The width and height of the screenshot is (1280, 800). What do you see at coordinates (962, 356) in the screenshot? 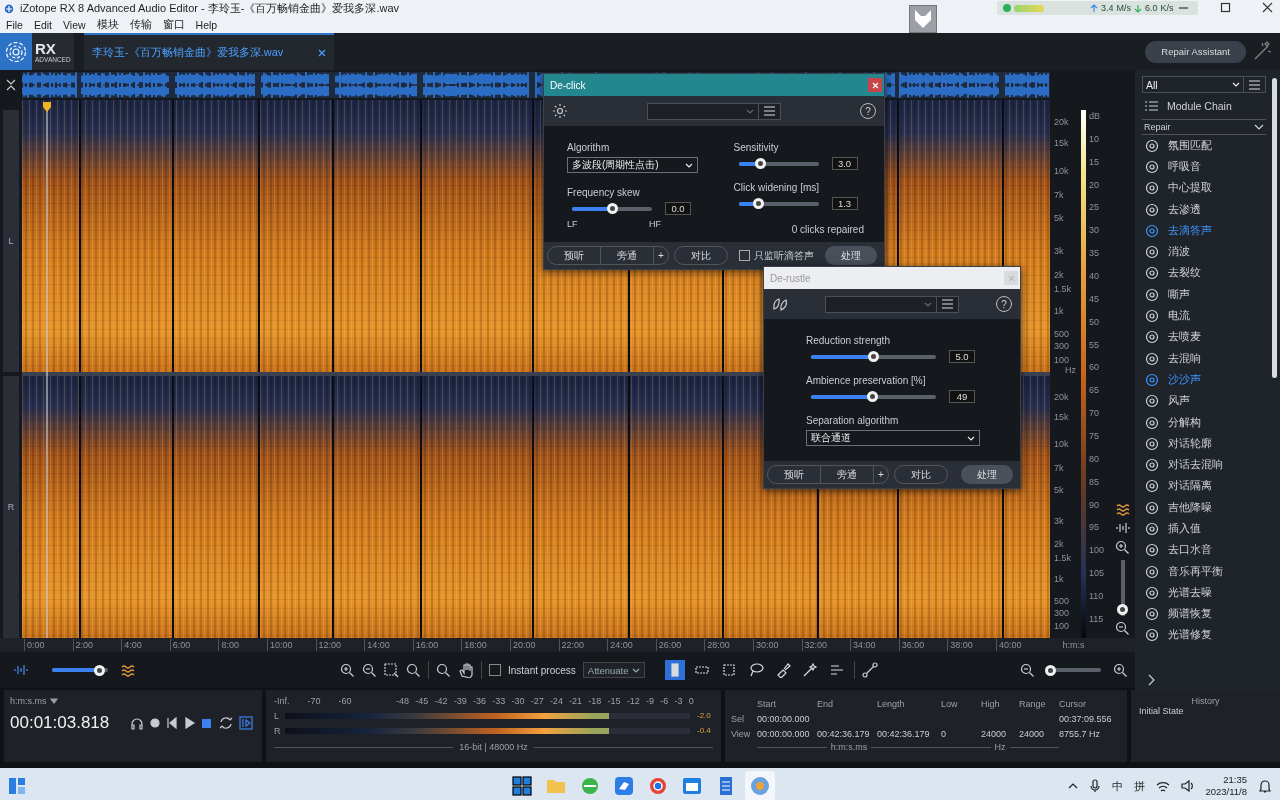
I see `value-field: 5.0` at bounding box center [962, 356].